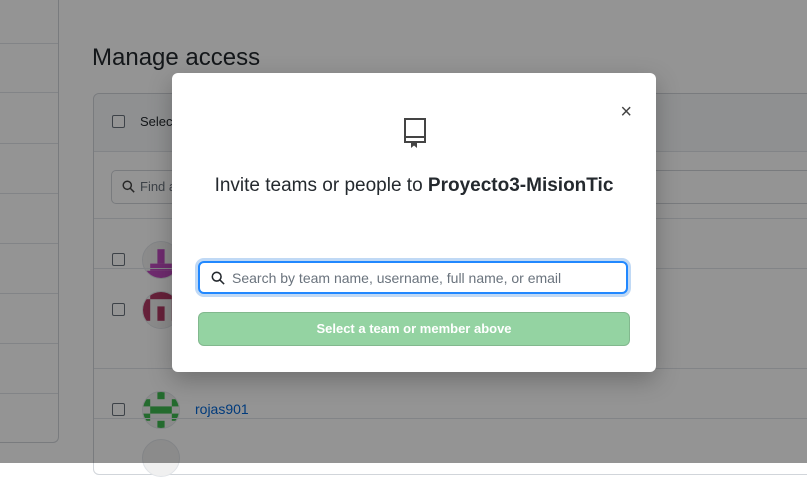  I want to click on invite-search-field, so click(413, 277).